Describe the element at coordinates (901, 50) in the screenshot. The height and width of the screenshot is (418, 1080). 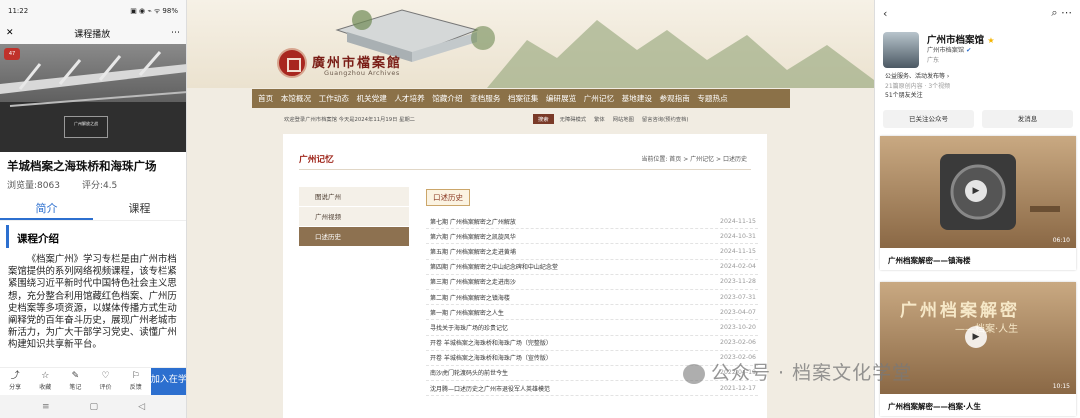
I see `avatar` at that location.